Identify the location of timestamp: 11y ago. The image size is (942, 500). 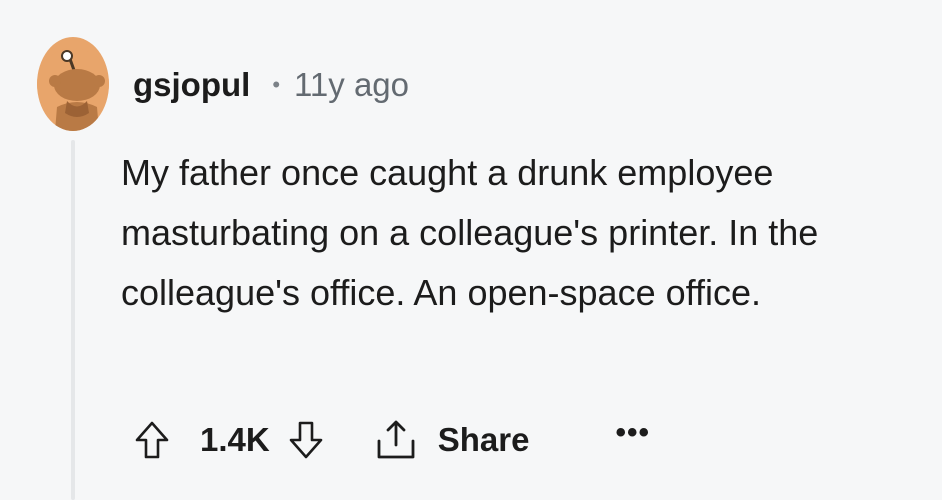
(351, 85).